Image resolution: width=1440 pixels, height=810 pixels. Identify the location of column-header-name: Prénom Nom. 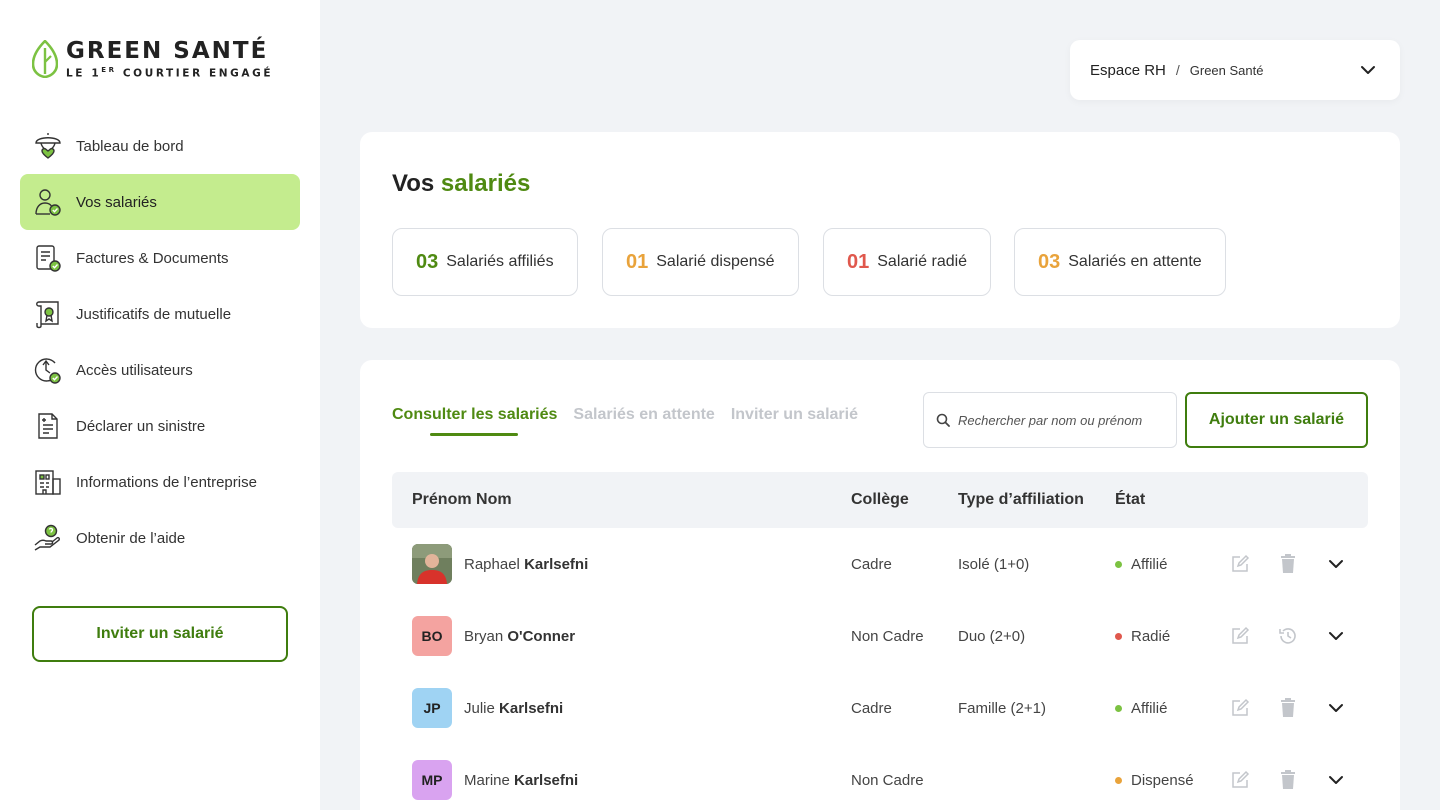
(462, 500).